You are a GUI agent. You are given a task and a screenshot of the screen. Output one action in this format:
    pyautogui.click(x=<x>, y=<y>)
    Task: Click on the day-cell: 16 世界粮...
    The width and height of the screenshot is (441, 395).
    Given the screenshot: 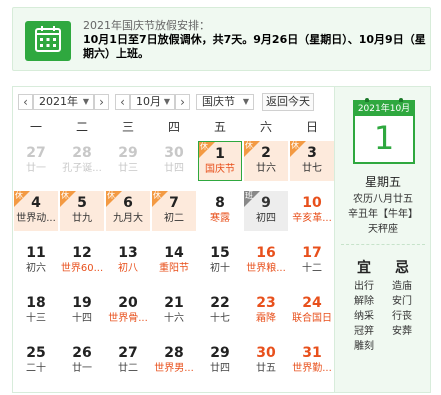 What is the action you would take?
    pyautogui.click(x=266, y=261)
    